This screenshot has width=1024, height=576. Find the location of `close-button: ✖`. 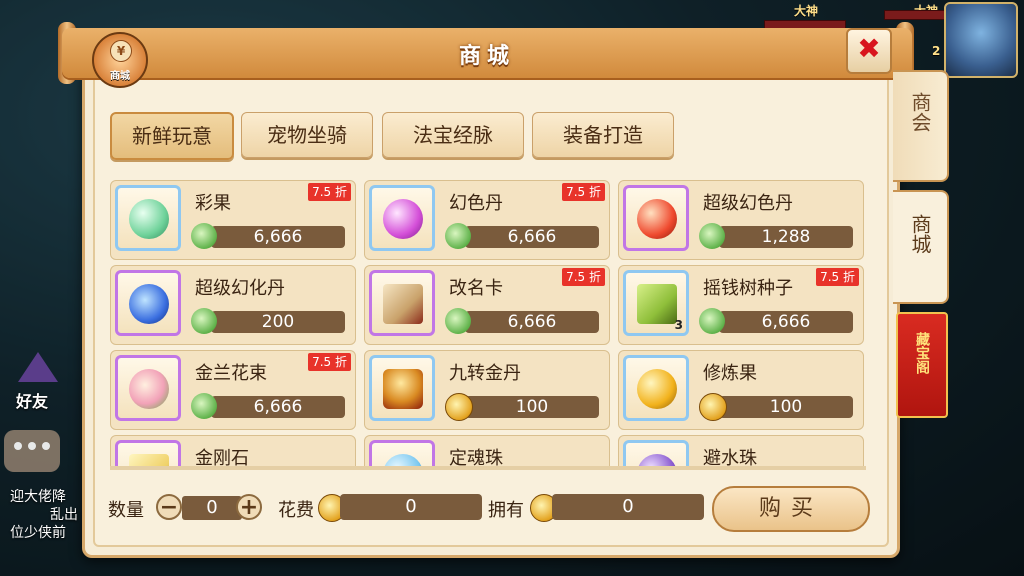

close-button: ✖ is located at coordinates (869, 51).